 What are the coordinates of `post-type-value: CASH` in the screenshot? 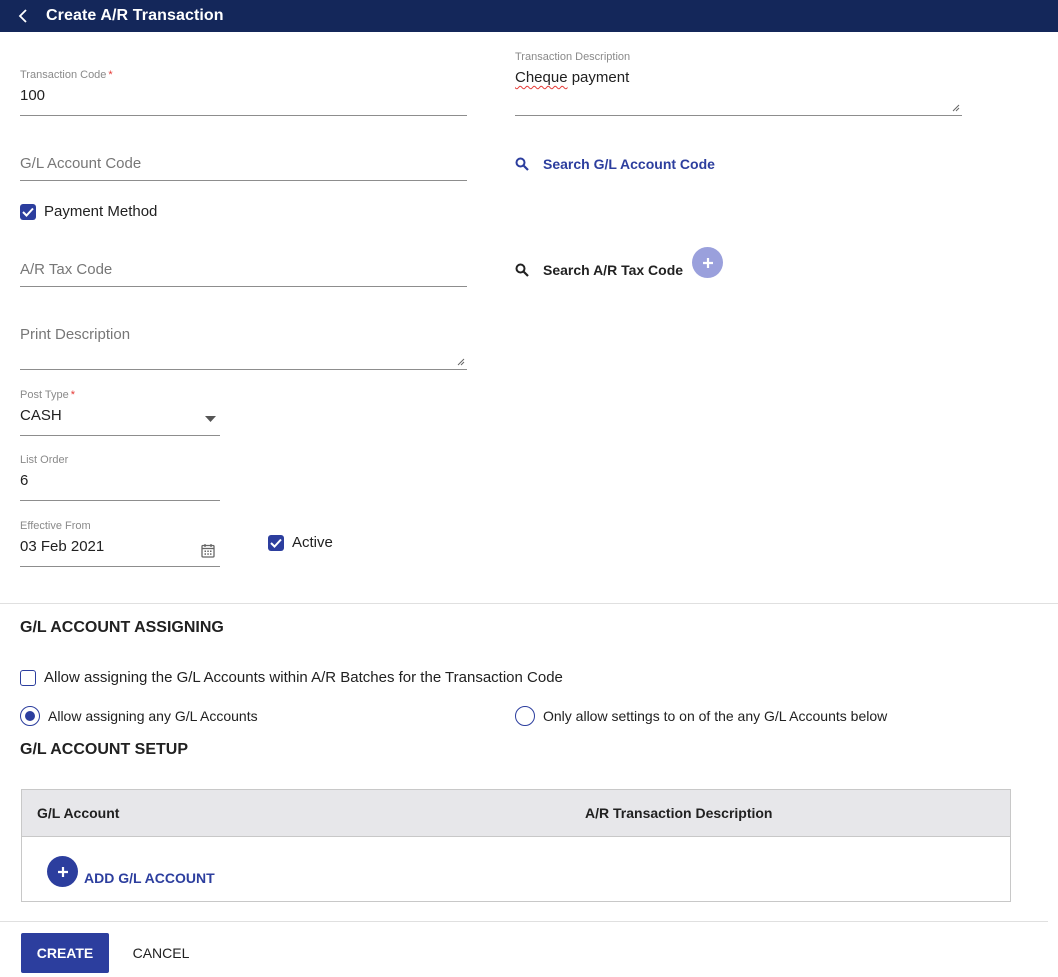 It's located at (41, 415).